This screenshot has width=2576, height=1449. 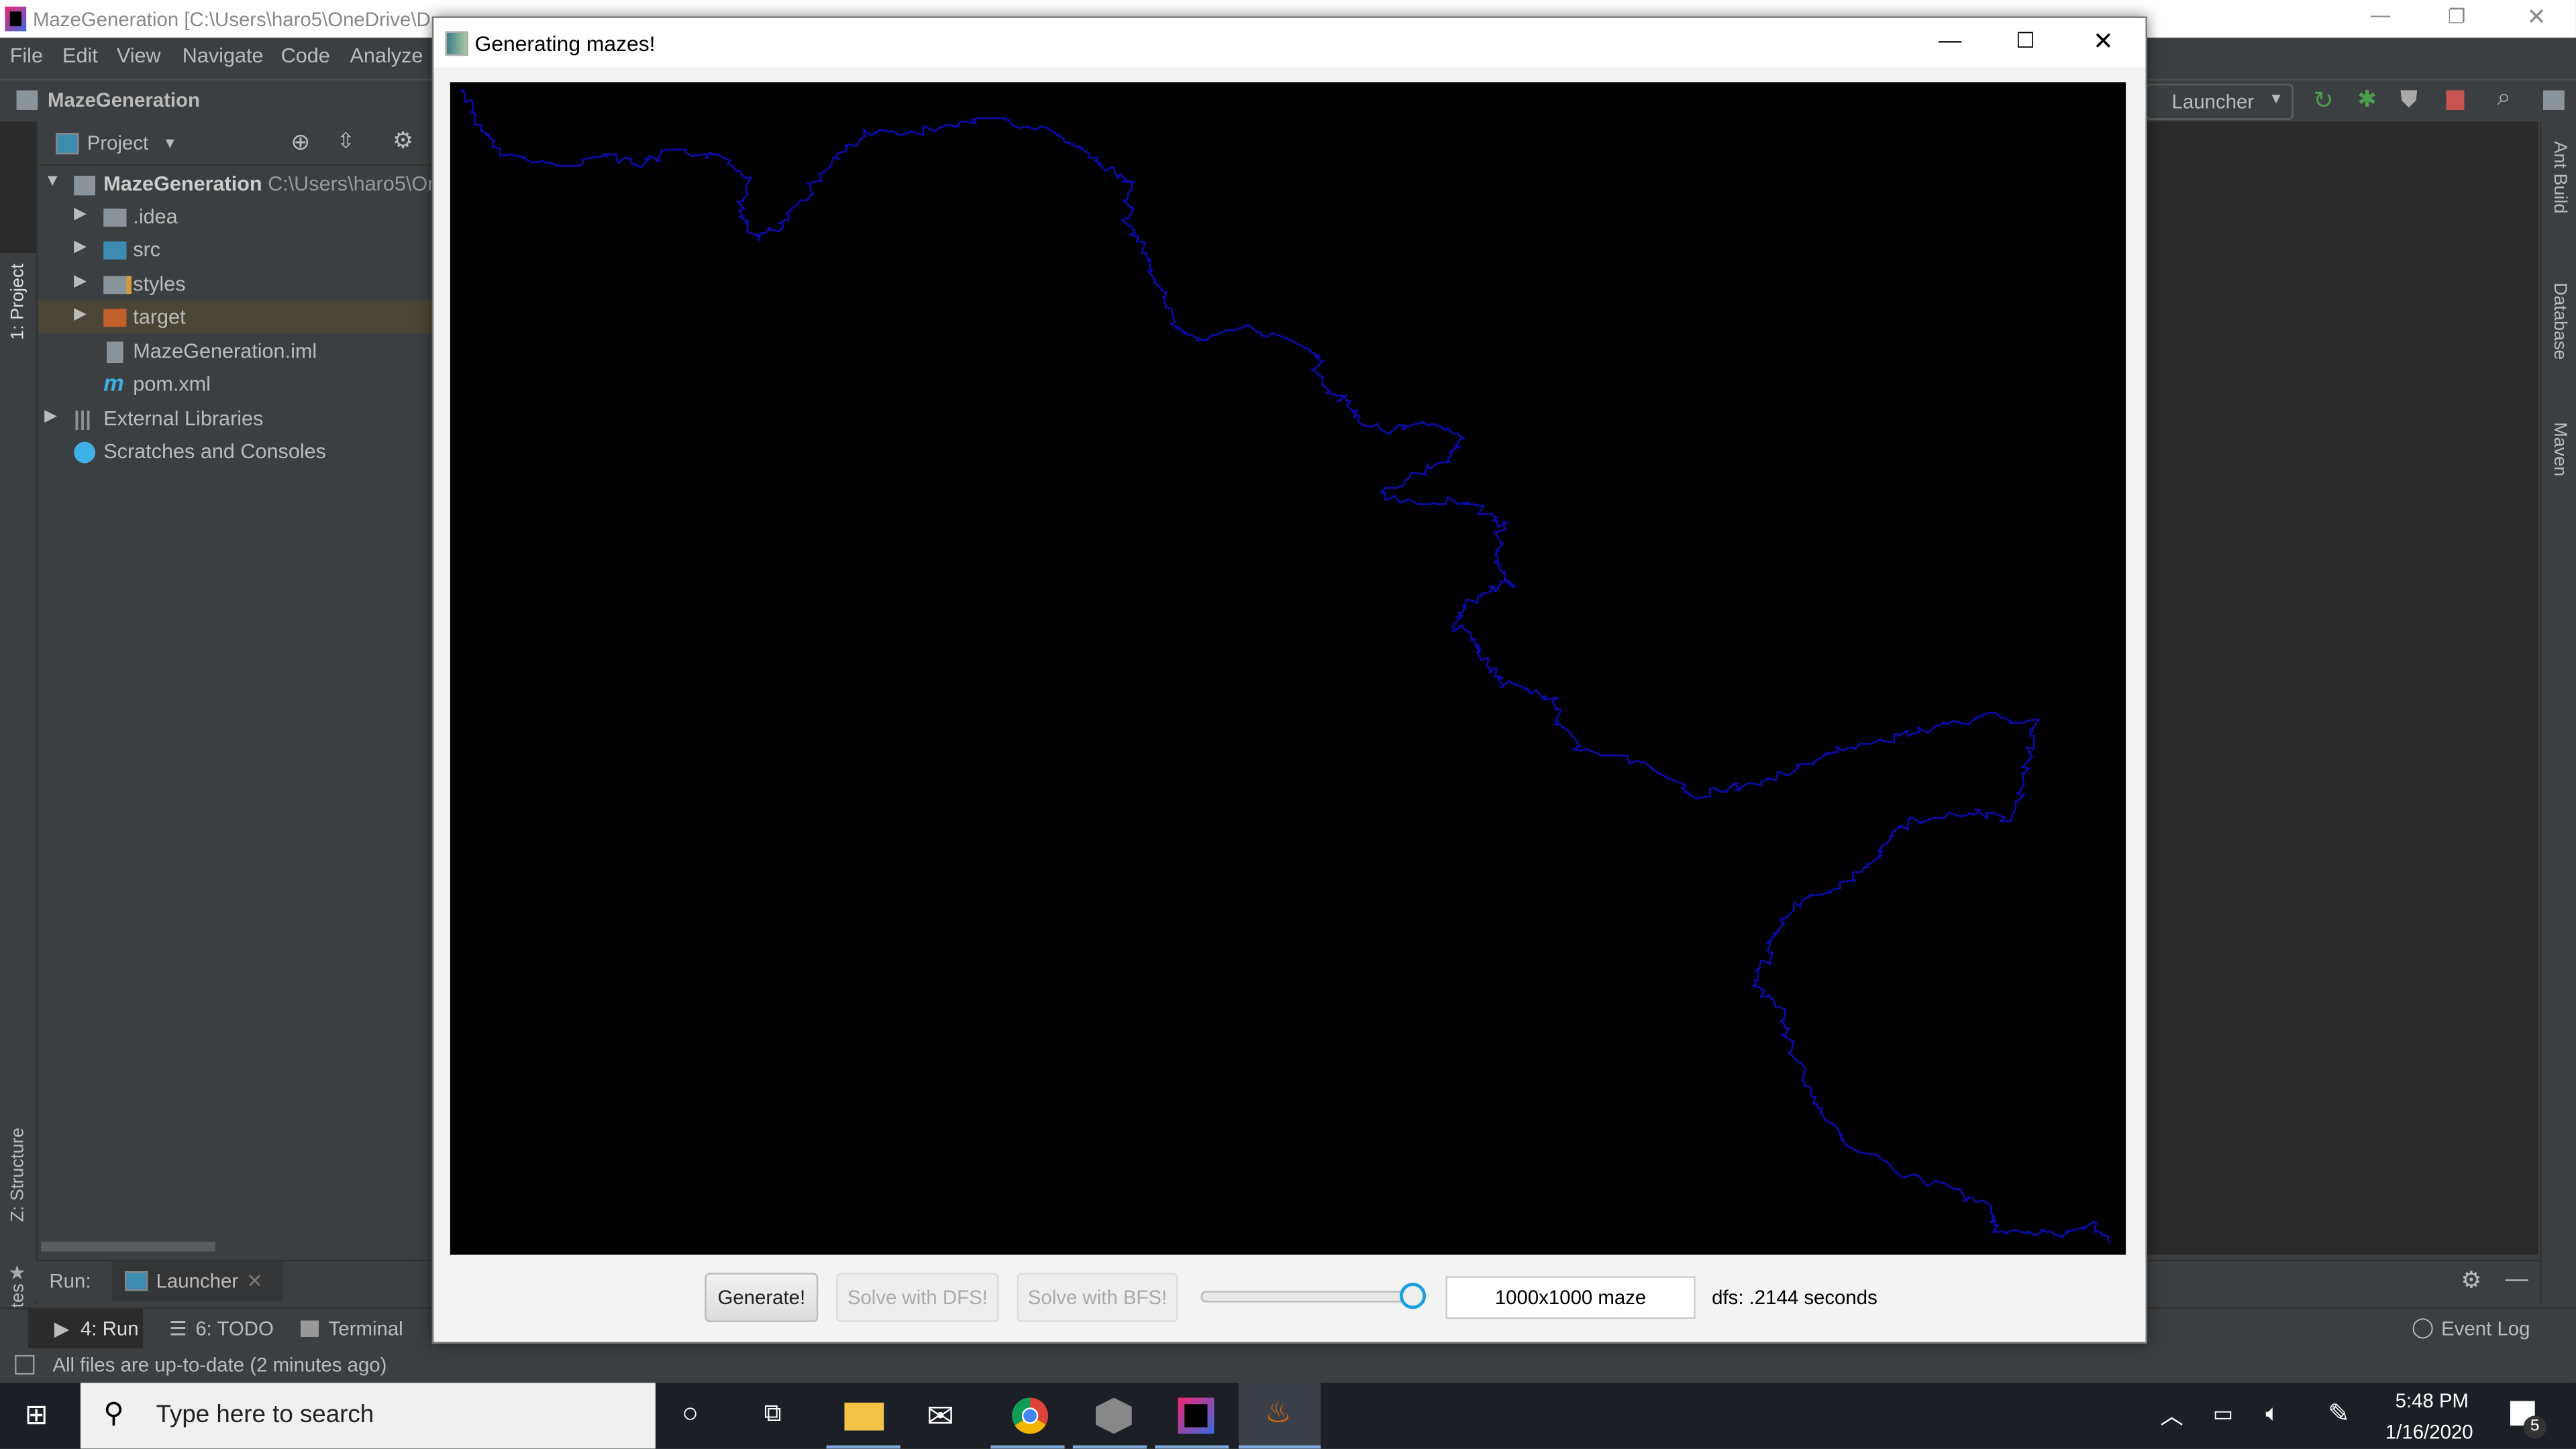 I want to click on menu-view: View, so click(x=139, y=55).